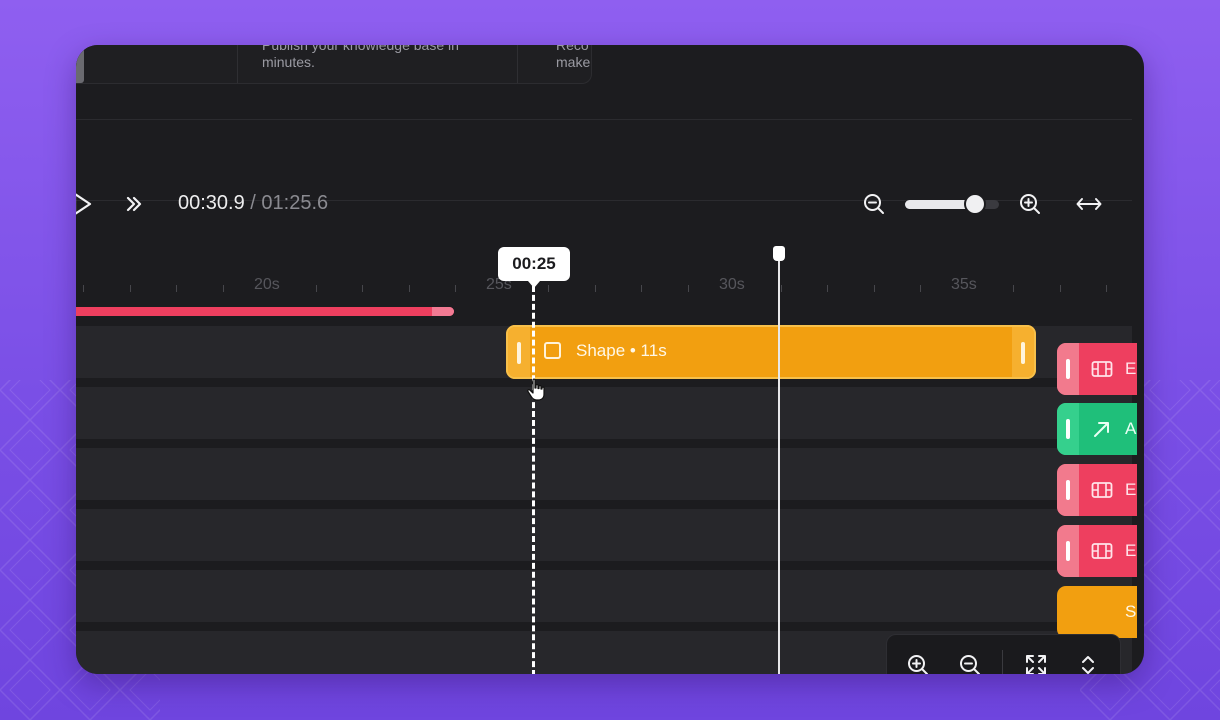 The width and height of the screenshot is (1220, 720). Describe the element at coordinates (779, 466) in the screenshot. I see `playhead-line` at that location.